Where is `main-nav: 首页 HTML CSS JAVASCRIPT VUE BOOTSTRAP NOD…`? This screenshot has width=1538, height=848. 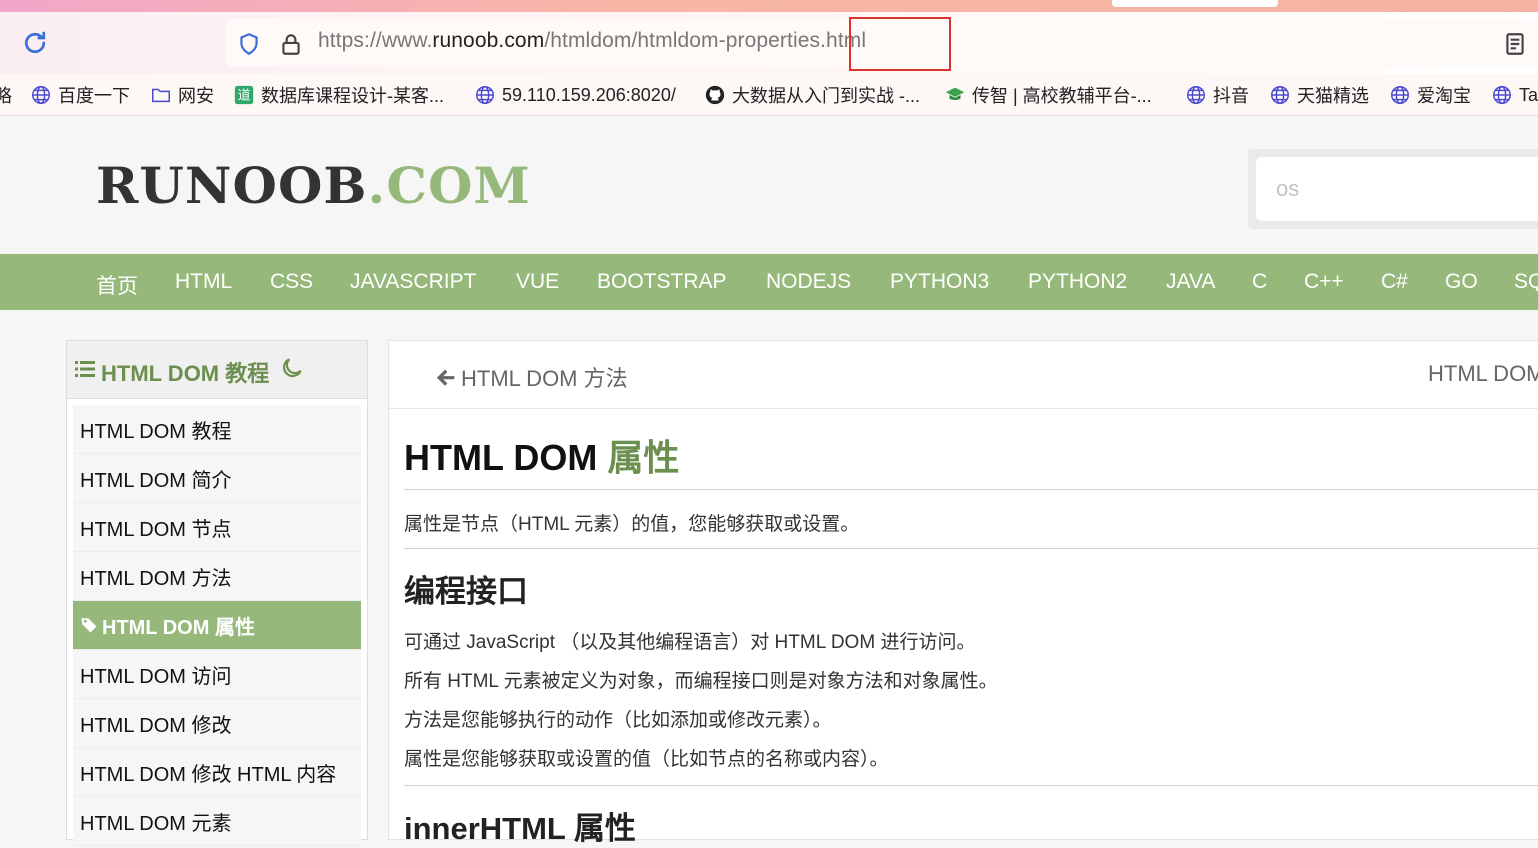 main-nav: 首页 HTML CSS JAVASCRIPT VUE BOOTSTRAP NOD… is located at coordinates (769, 282).